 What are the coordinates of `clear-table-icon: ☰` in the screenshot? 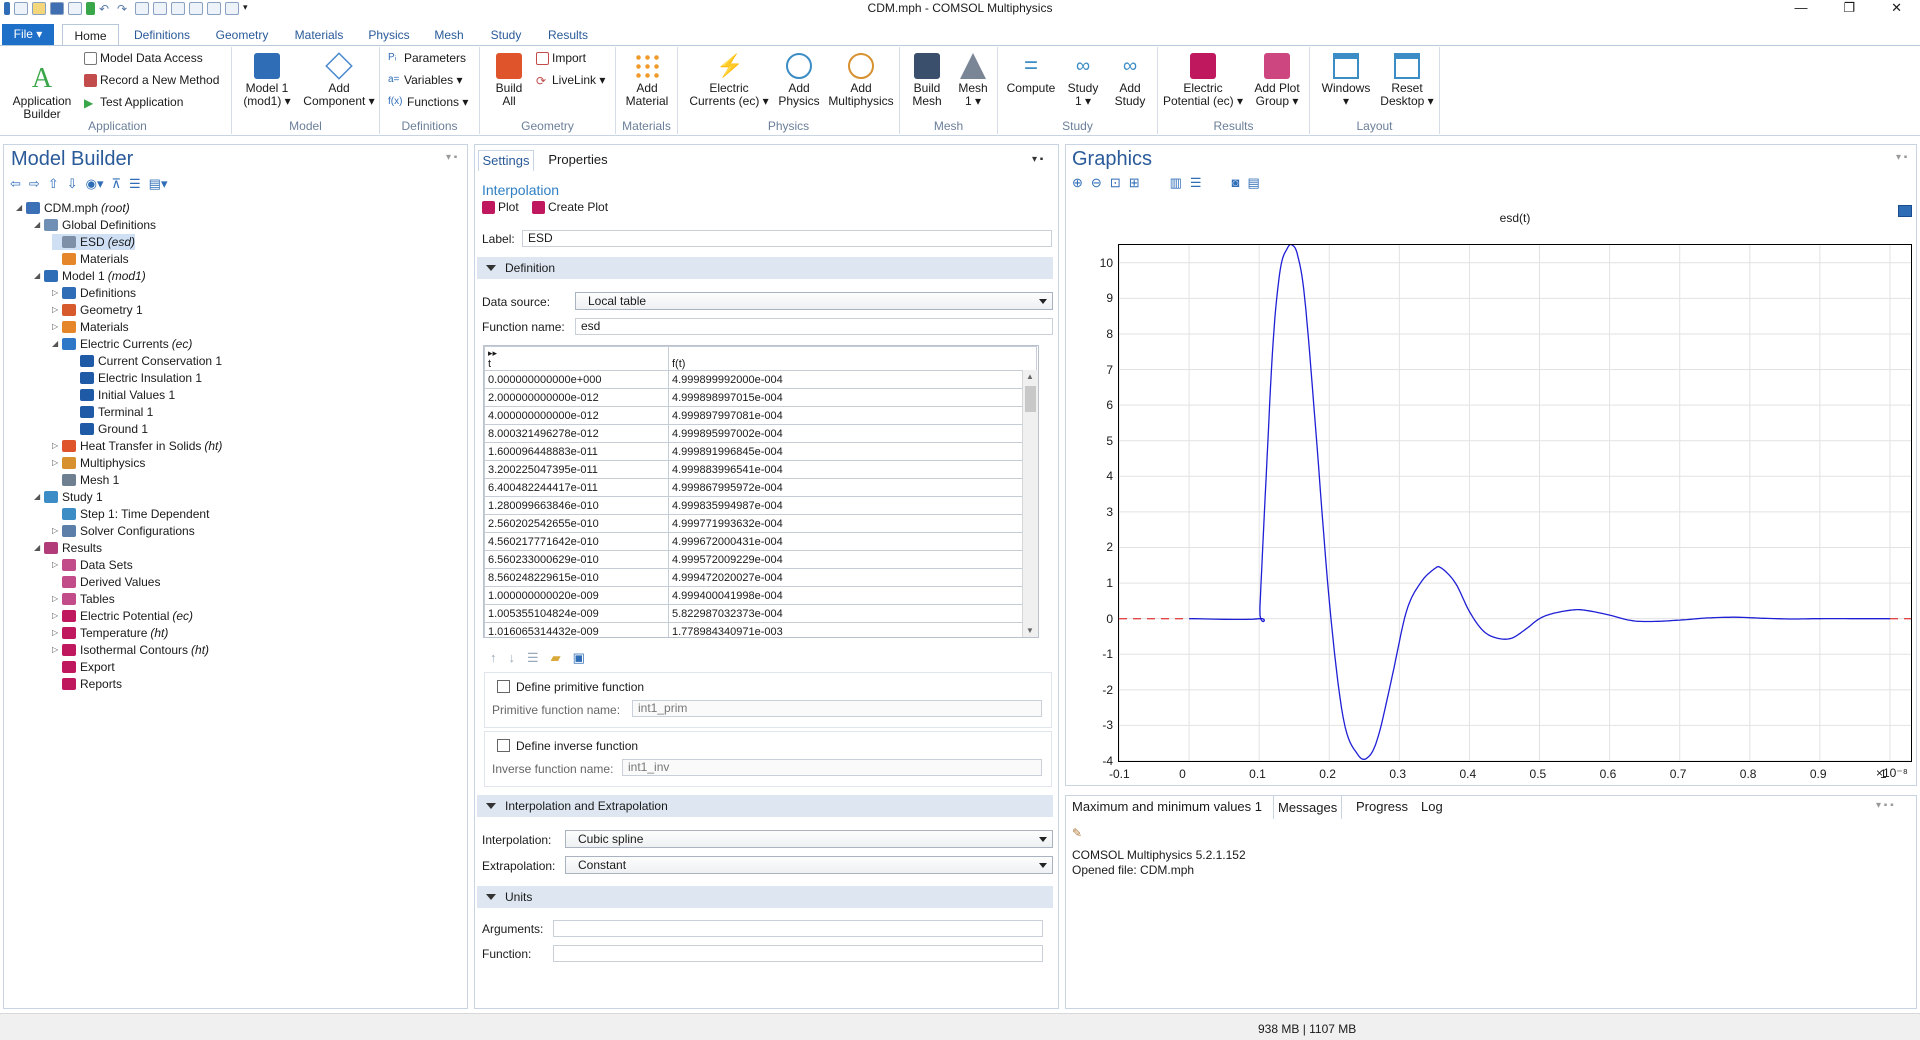 It's located at (533, 658).